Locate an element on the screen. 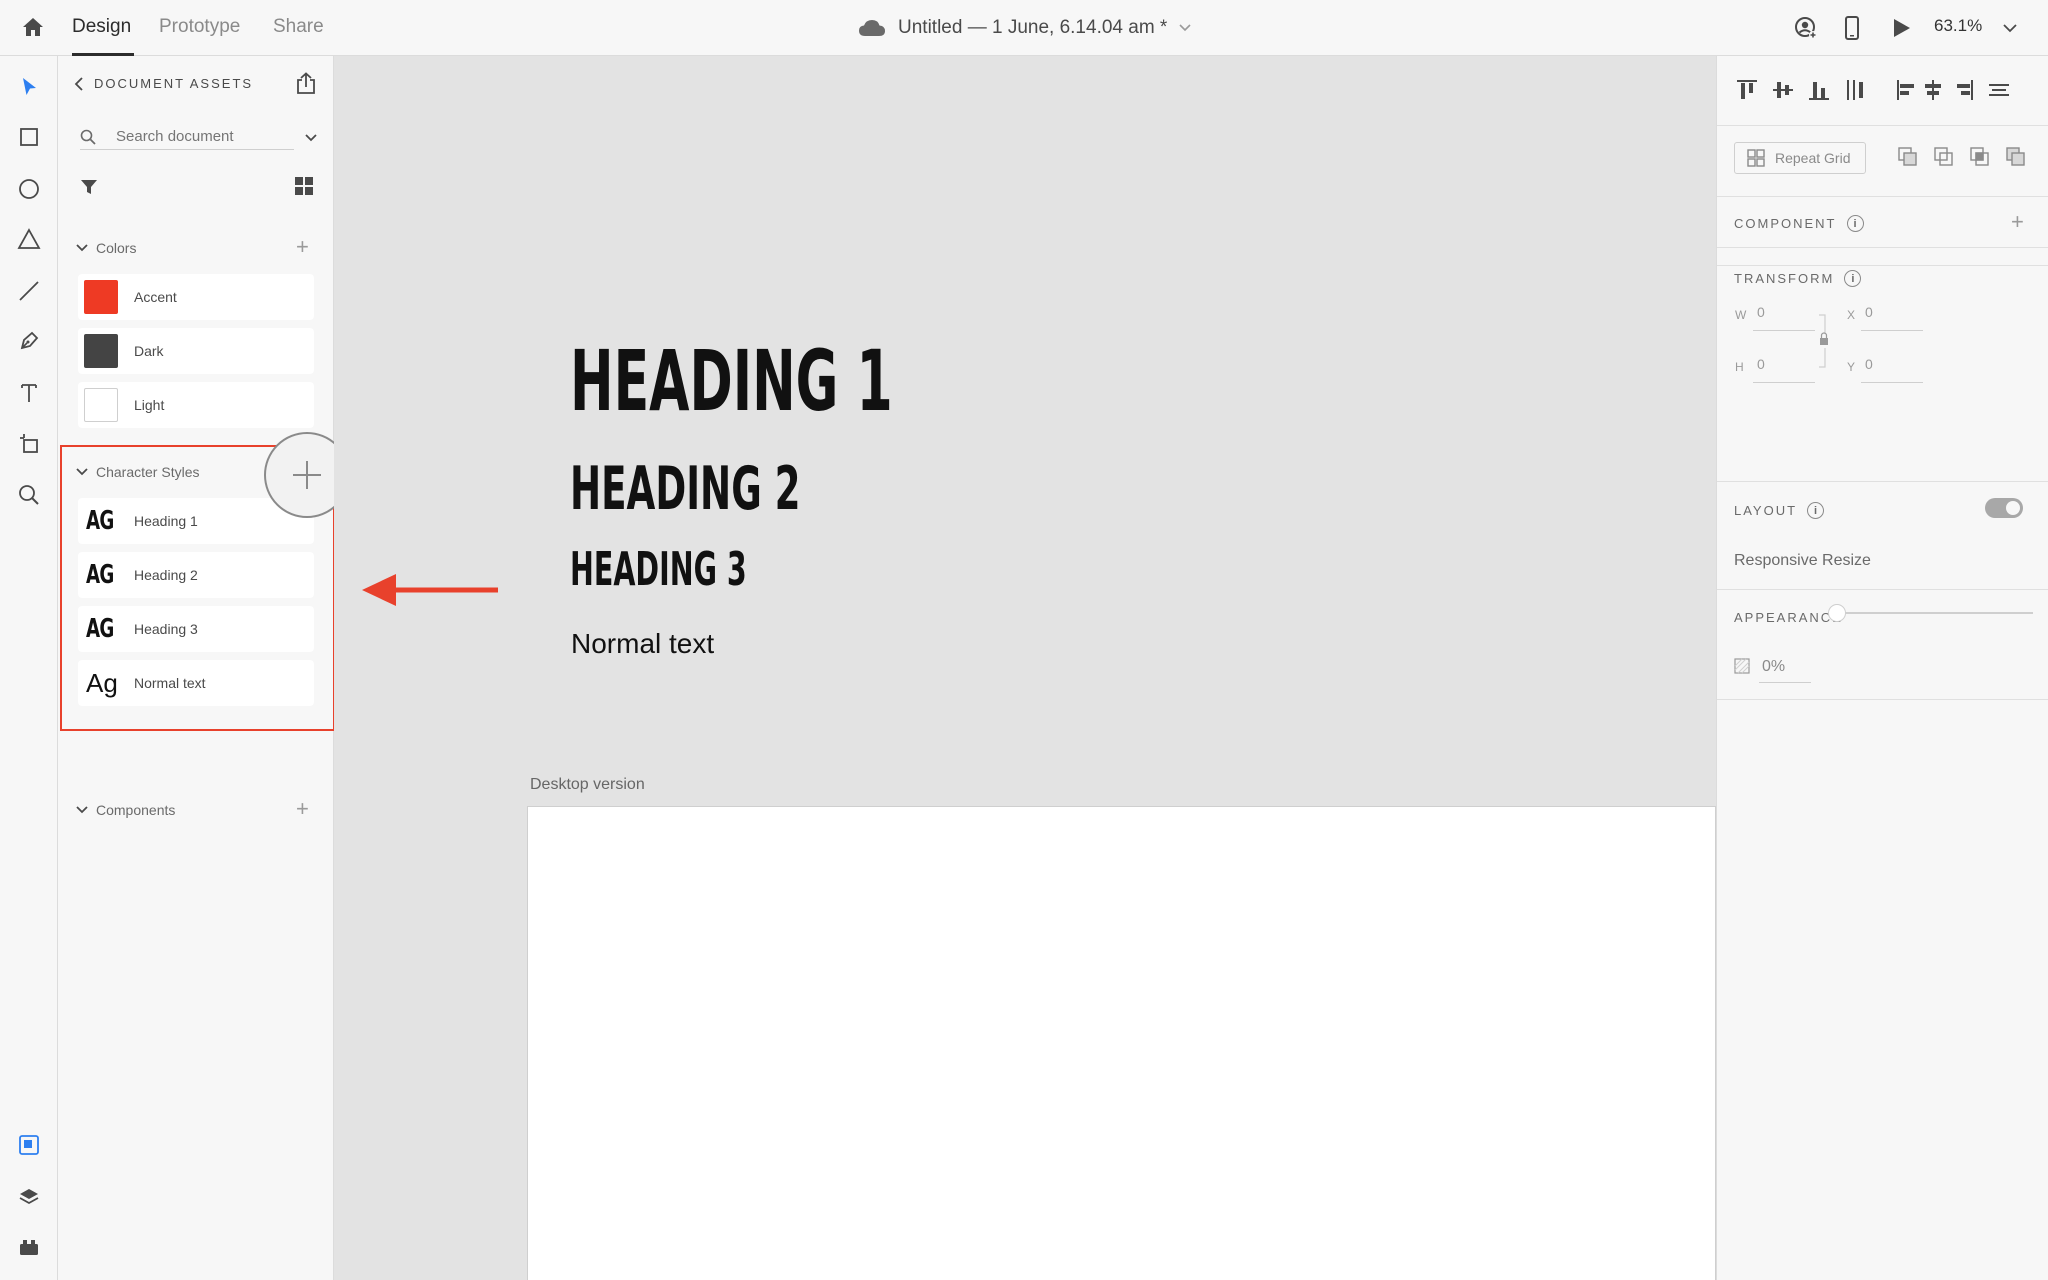 This screenshot has width=2048, height=1280. assets-panel-icon is located at coordinates (29, 1145).